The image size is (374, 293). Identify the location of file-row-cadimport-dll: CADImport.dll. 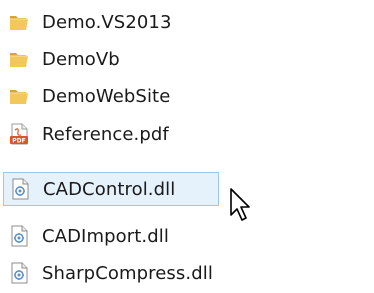
(106, 236).